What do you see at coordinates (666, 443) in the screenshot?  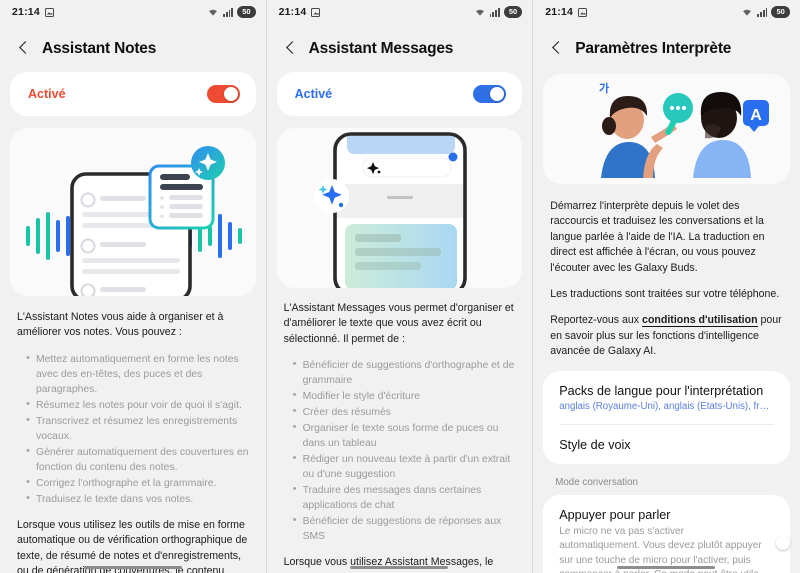 I see `row-voice-style: Style de voix` at bounding box center [666, 443].